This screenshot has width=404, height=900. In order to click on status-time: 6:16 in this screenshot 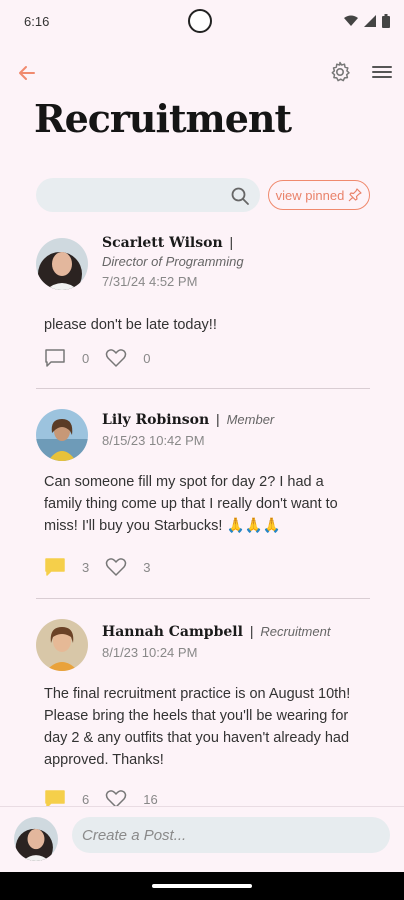, I will do `click(37, 21)`.